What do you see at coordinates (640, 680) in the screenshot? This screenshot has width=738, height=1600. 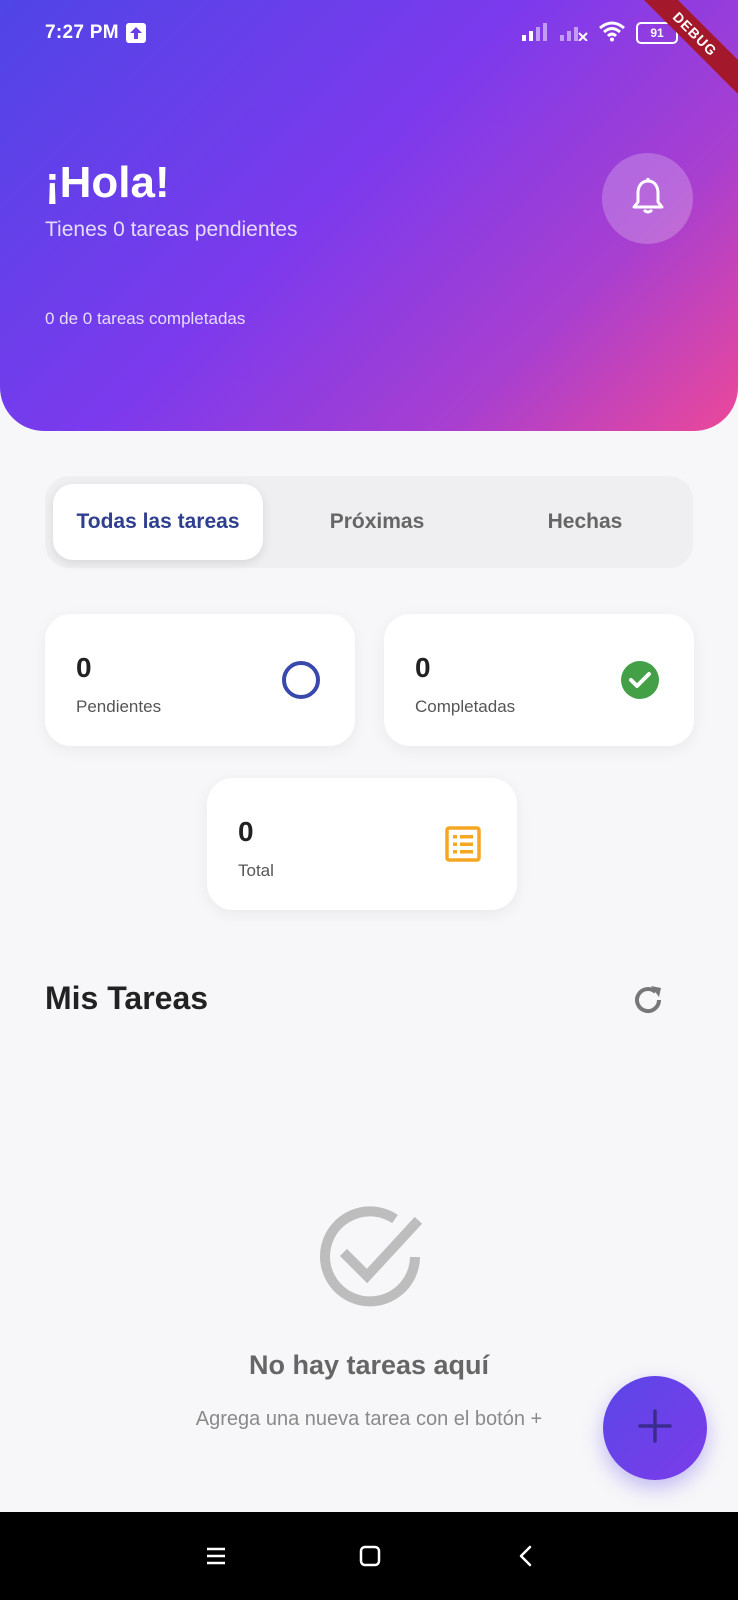 I see `check-circle-icon` at bounding box center [640, 680].